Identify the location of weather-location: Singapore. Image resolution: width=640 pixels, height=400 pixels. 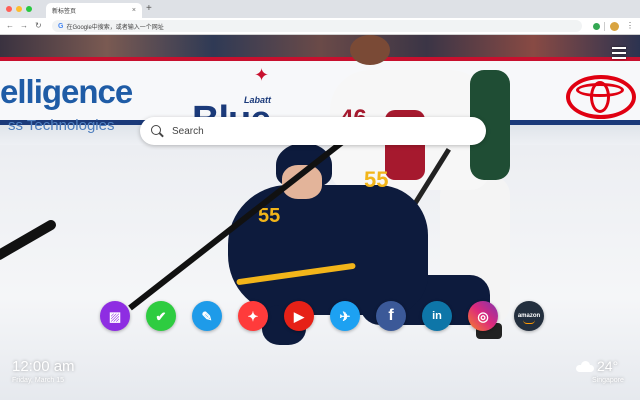
(608, 380).